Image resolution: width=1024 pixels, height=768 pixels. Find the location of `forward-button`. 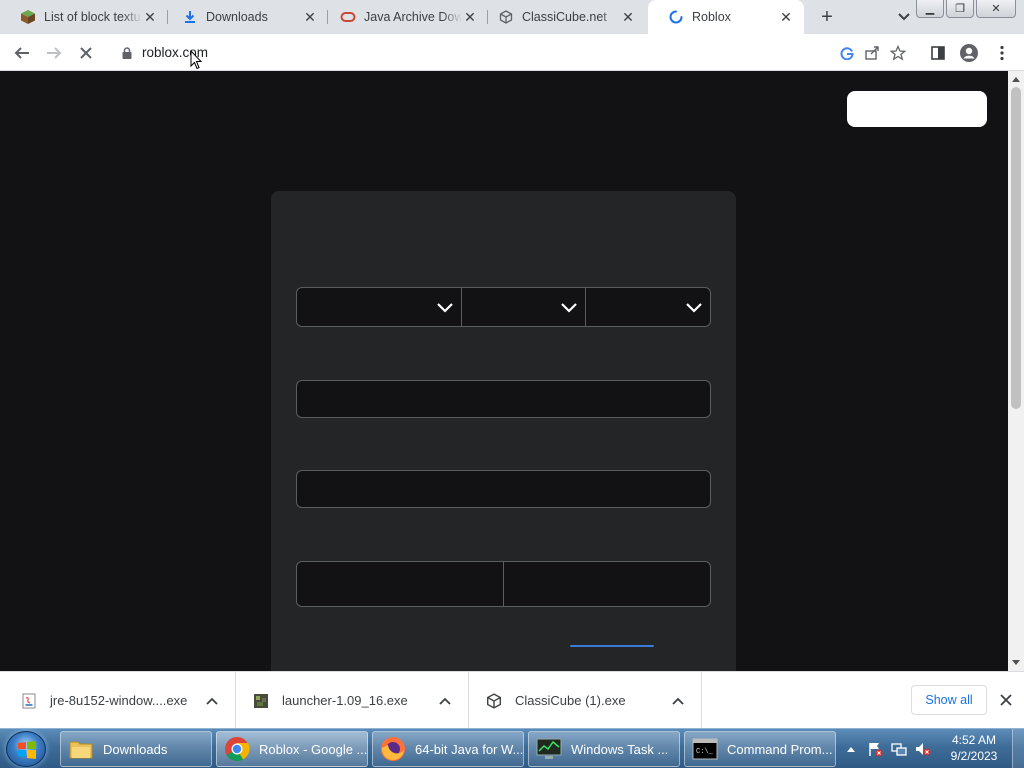

forward-button is located at coordinates (54, 53).